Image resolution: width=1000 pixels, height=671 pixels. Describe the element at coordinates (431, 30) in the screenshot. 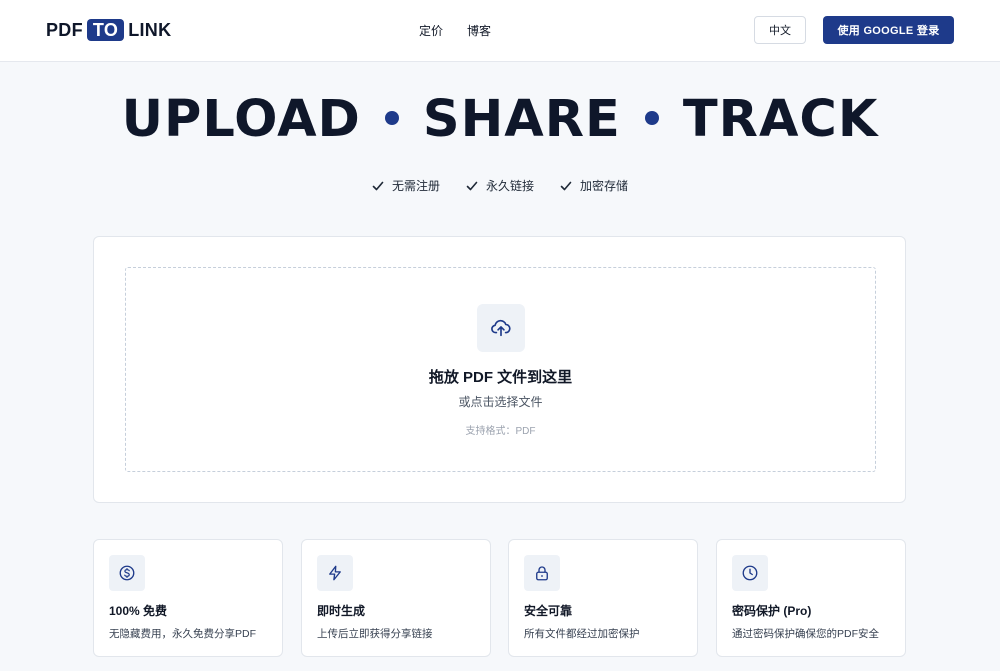

I see `nav-pricing: 定价` at that location.